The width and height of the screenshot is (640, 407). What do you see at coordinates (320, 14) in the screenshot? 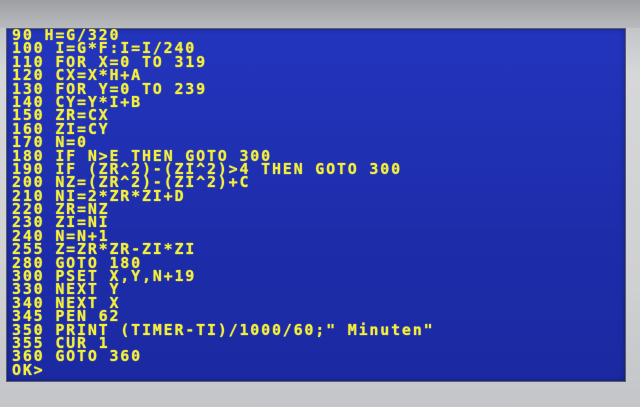
I see `bezel-top-edge` at bounding box center [320, 14].